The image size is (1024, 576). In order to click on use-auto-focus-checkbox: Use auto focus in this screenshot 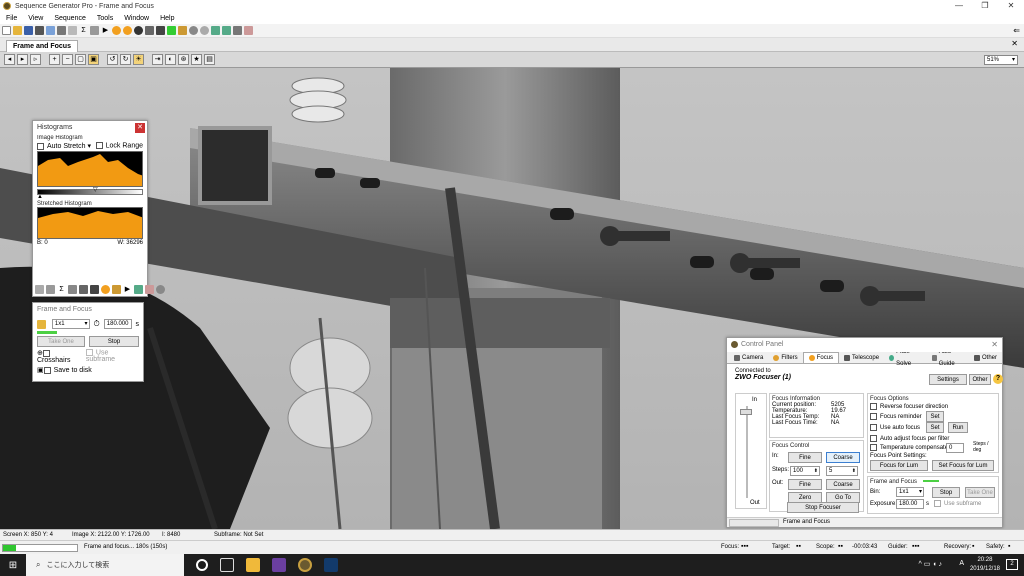, I will do `click(895, 428)`.